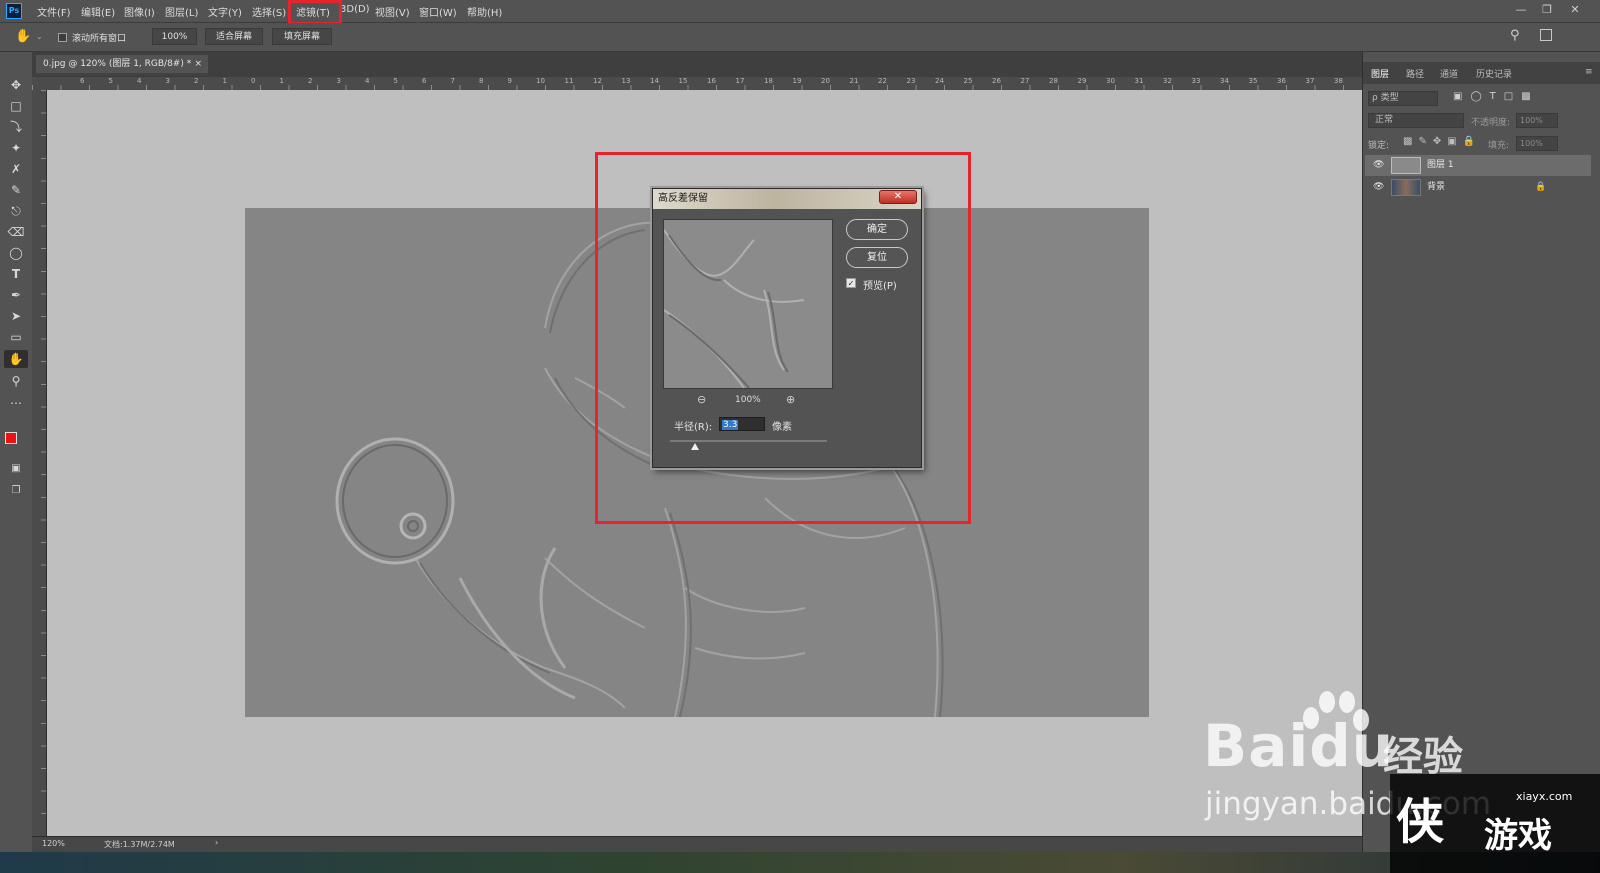  I want to click on zoom-out-icon: ⊖, so click(701, 399).